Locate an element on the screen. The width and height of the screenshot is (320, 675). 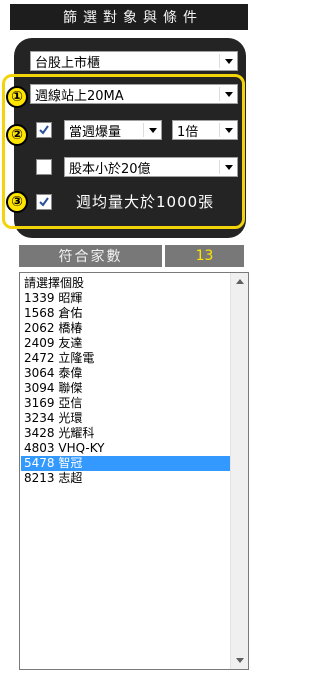
capital-select: 股本小於20億 is located at coordinates (151, 167).